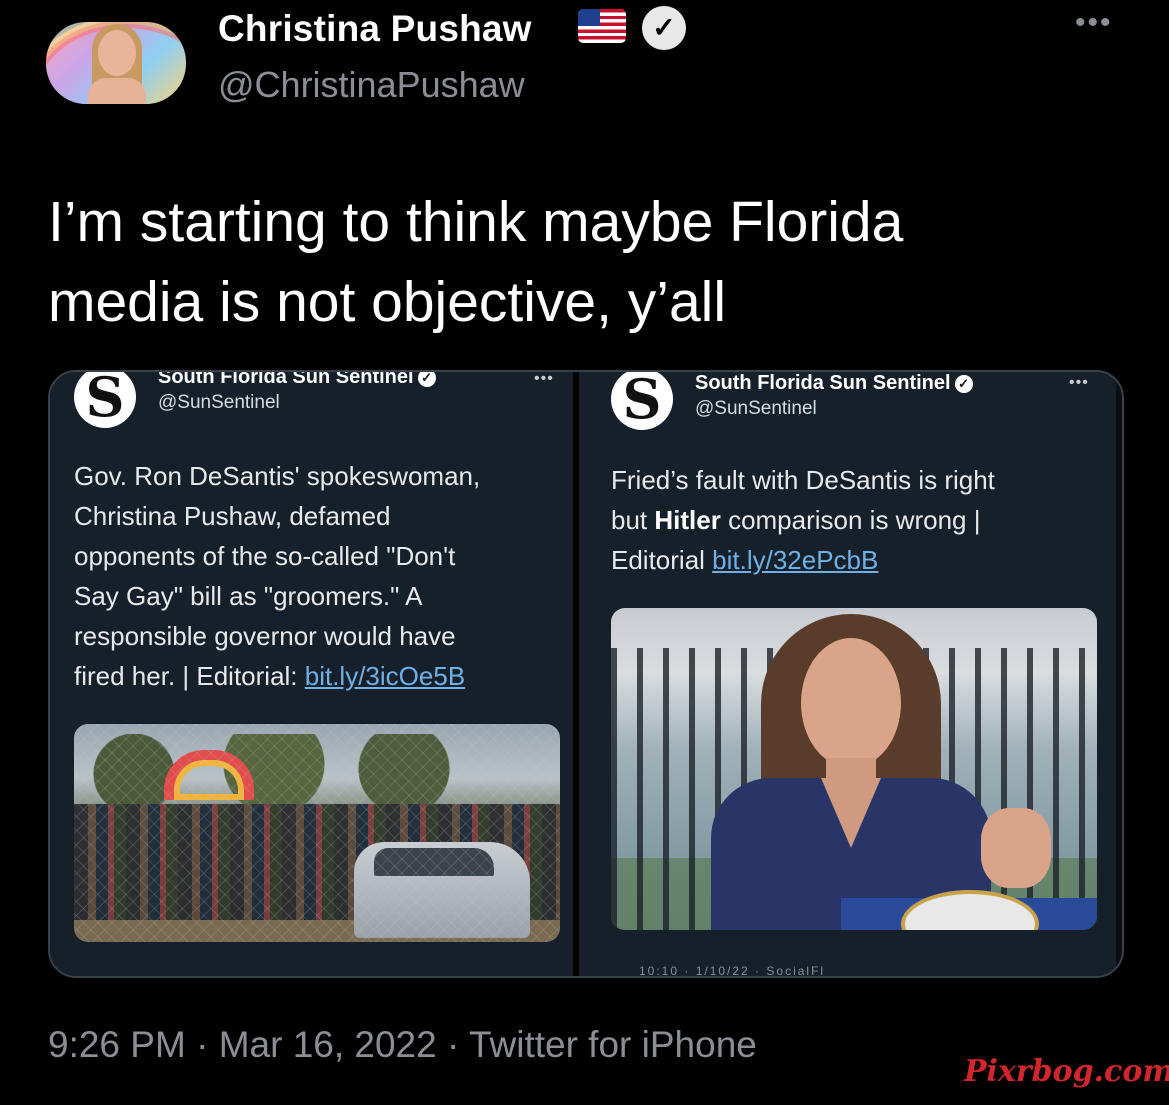 The height and width of the screenshot is (1105, 1169). Describe the element at coordinates (270, 676) in the screenshot. I see `embedded-text-line: fired her. | Editorial: bit.ly/3icOe5B` at that location.